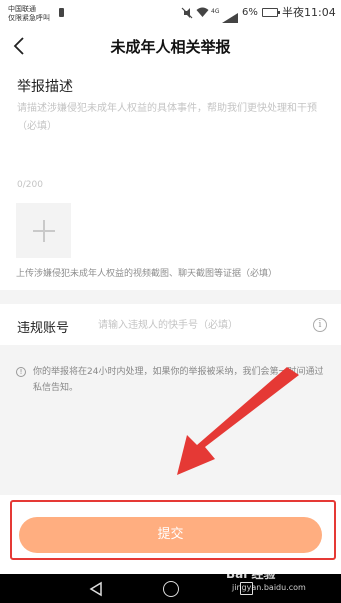 This screenshot has height=603, width=341. I want to click on description-textarea, so click(172, 136).